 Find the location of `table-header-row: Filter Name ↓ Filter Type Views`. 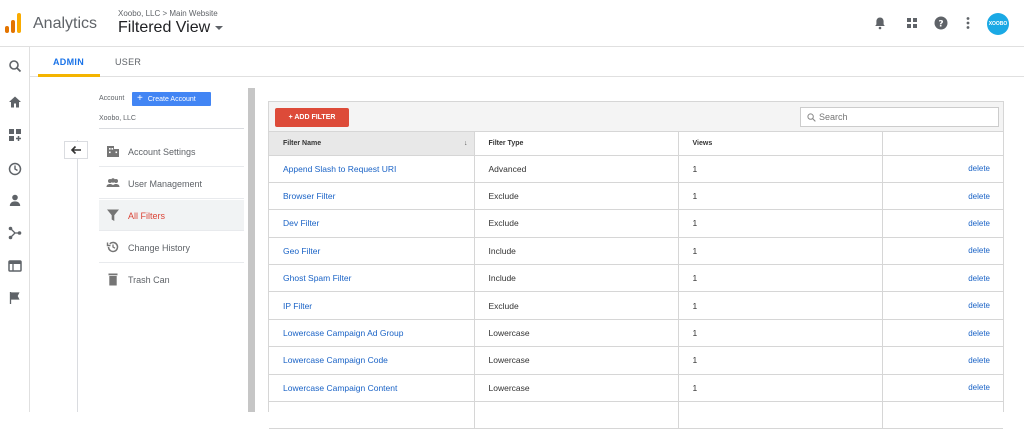

table-header-row: Filter Name ↓ Filter Type Views is located at coordinates (636, 144).